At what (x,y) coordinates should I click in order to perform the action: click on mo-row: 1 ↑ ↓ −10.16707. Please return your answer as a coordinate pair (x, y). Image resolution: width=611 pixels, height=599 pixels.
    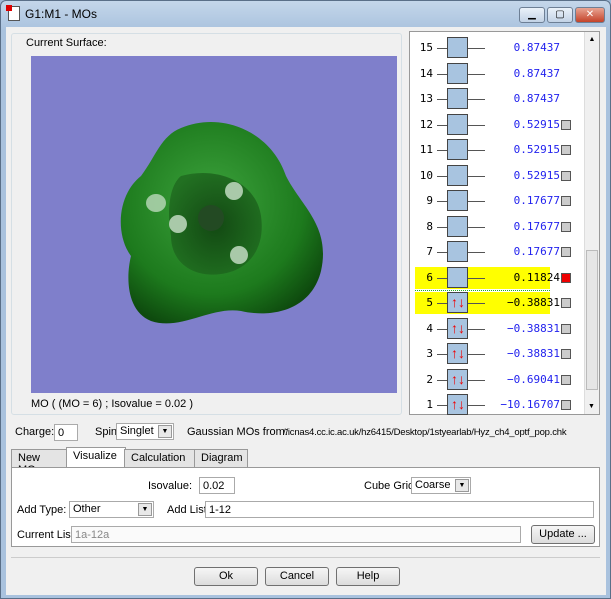
    Looking at the image, I should click on (497, 405).